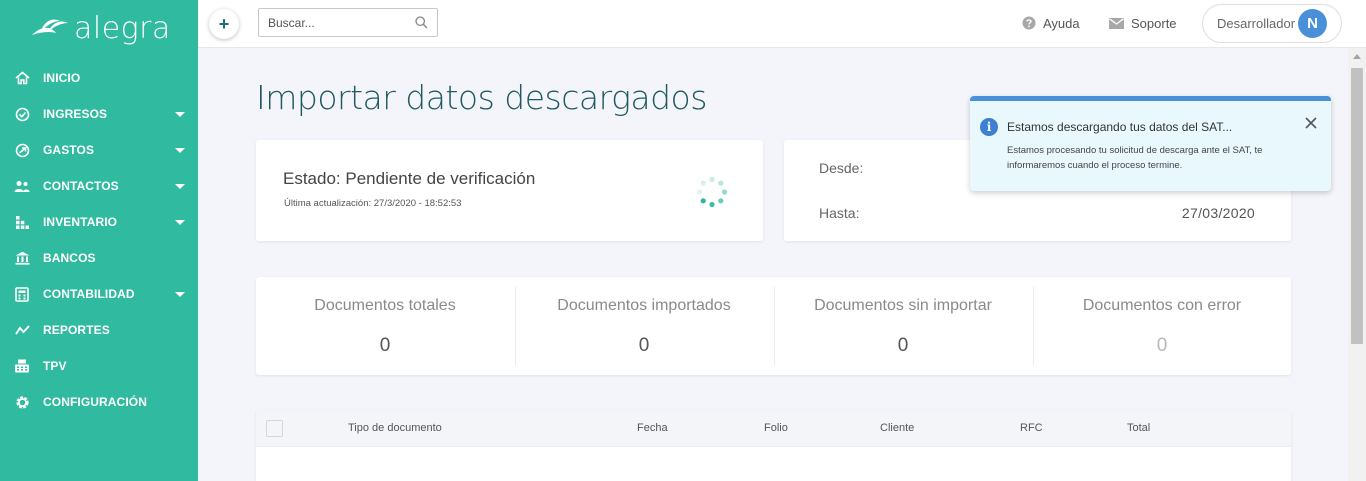  Describe the element at coordinates (644, 326) in the screenshot. I see `stat-imported-documents: Documentos importados 0` at that location.